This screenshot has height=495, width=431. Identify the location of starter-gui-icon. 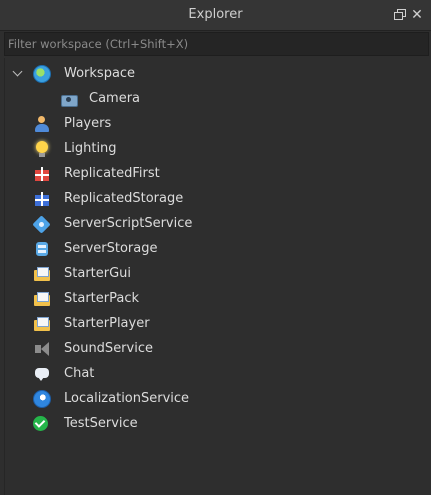
(42, 274).